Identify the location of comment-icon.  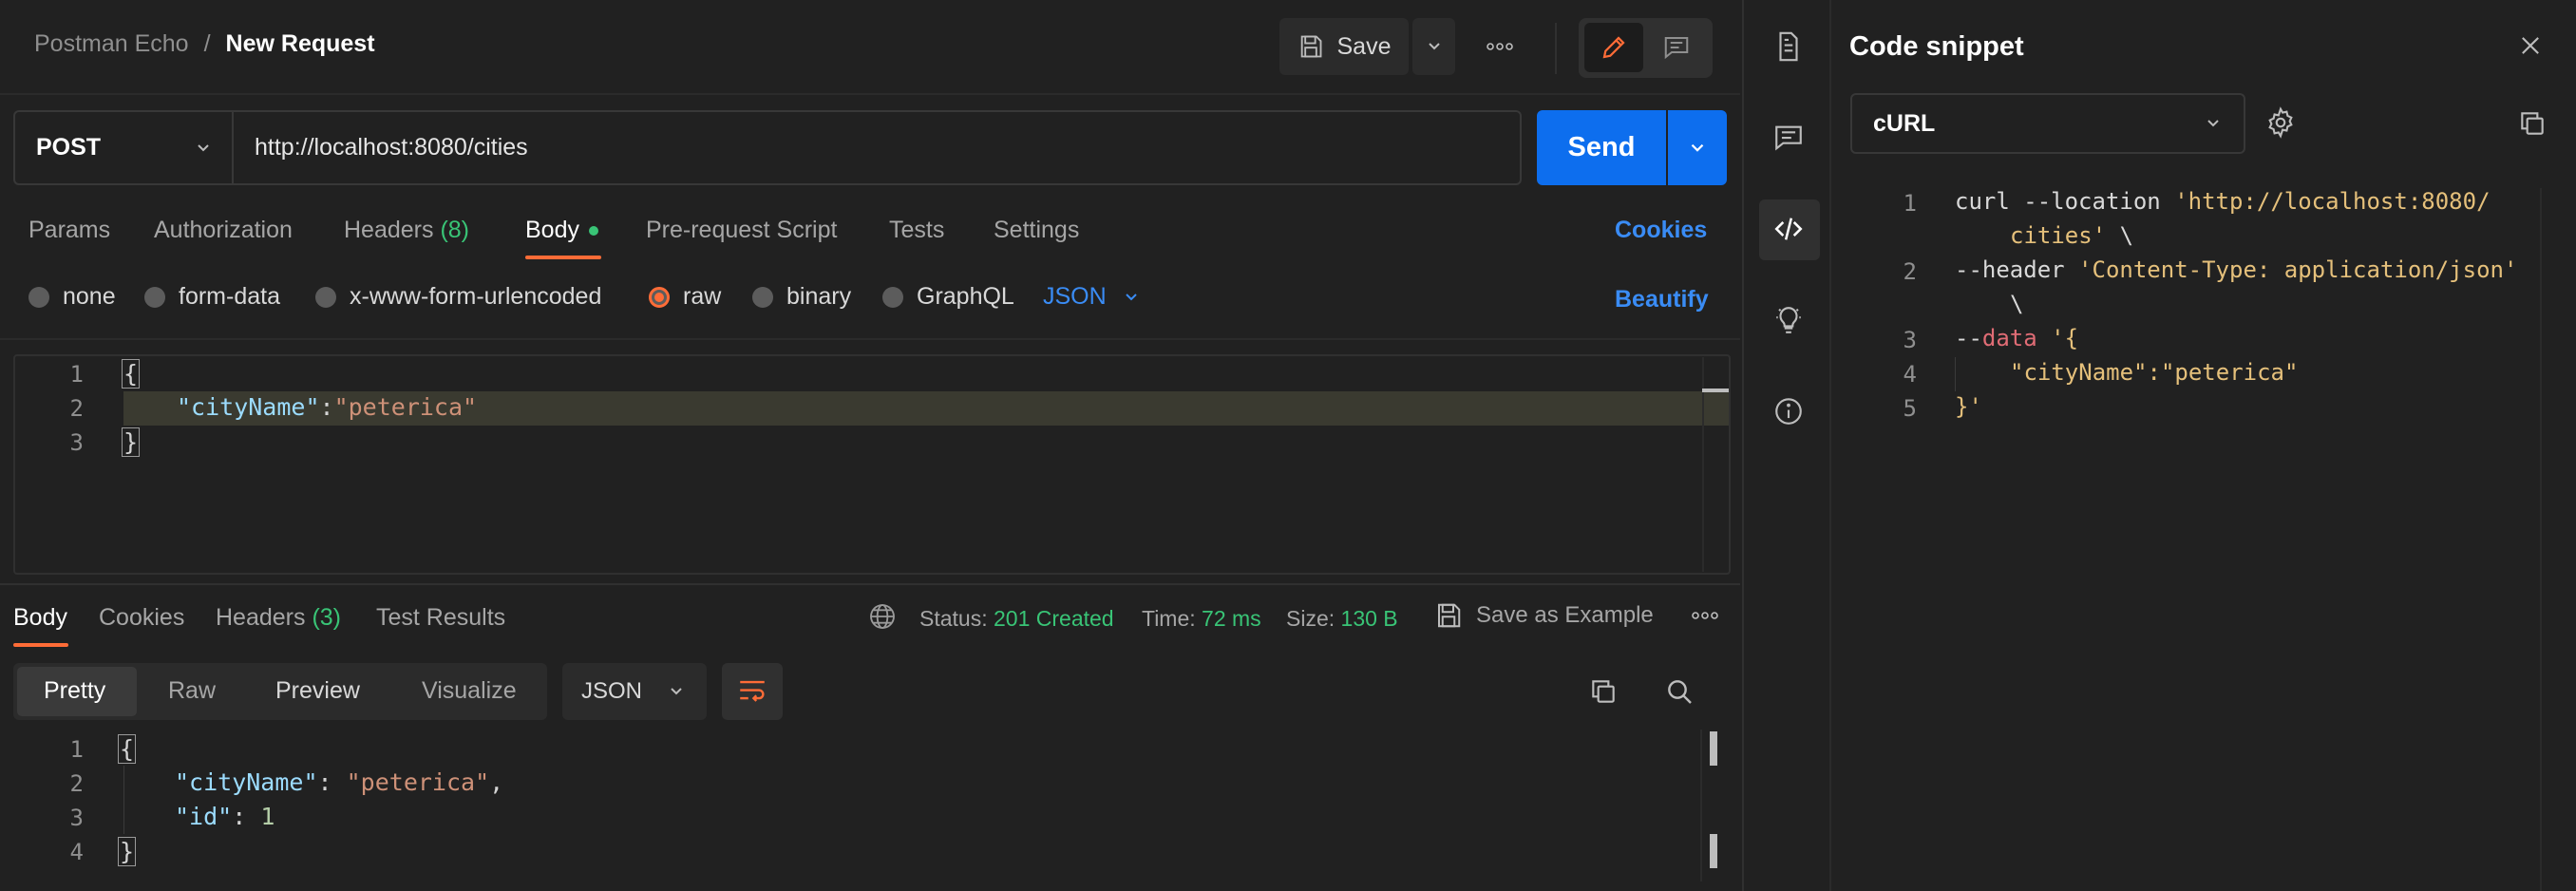
(1676, 47).